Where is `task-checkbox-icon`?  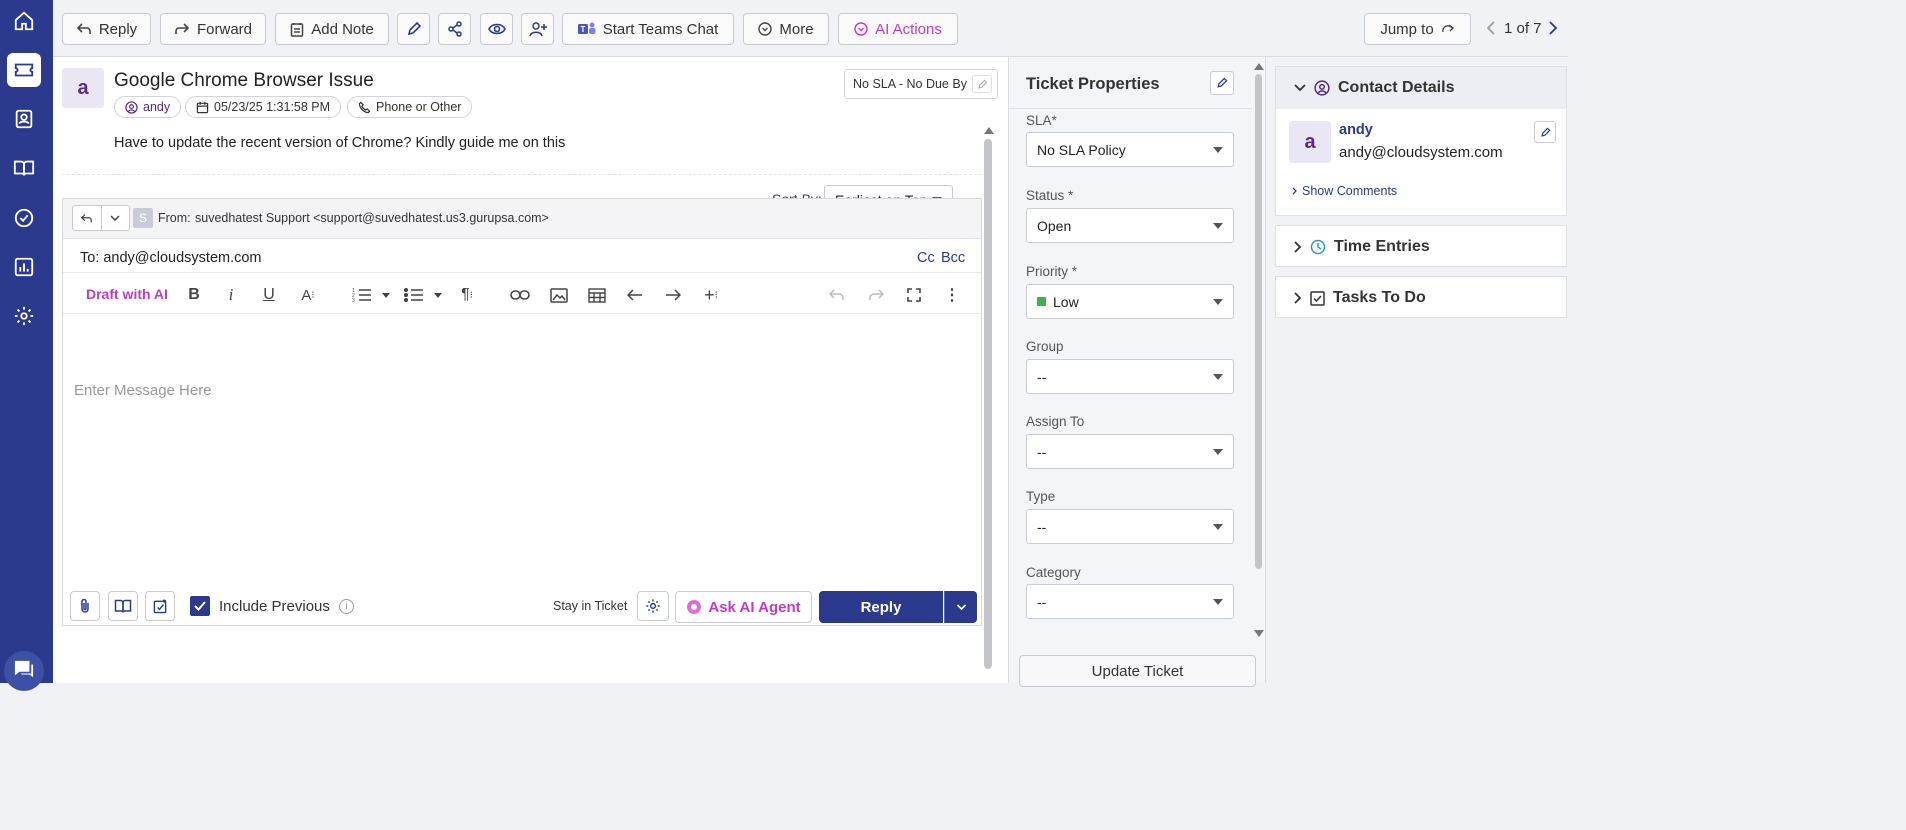 task-checkbox-icon is located at coordinates (1317, 298).